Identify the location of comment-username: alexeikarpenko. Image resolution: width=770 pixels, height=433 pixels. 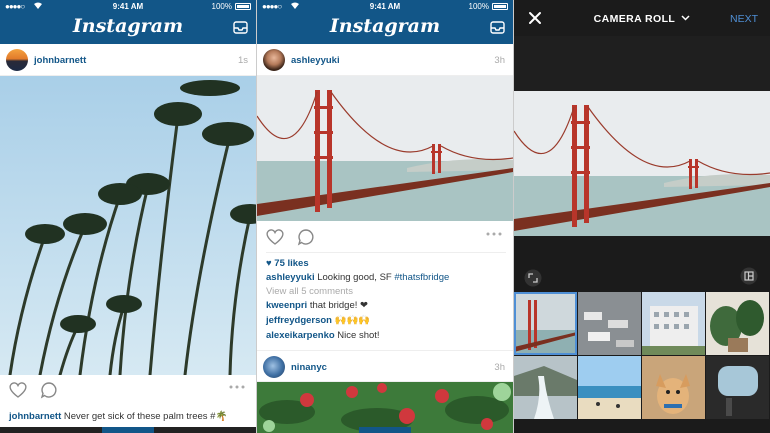
(300, 335).